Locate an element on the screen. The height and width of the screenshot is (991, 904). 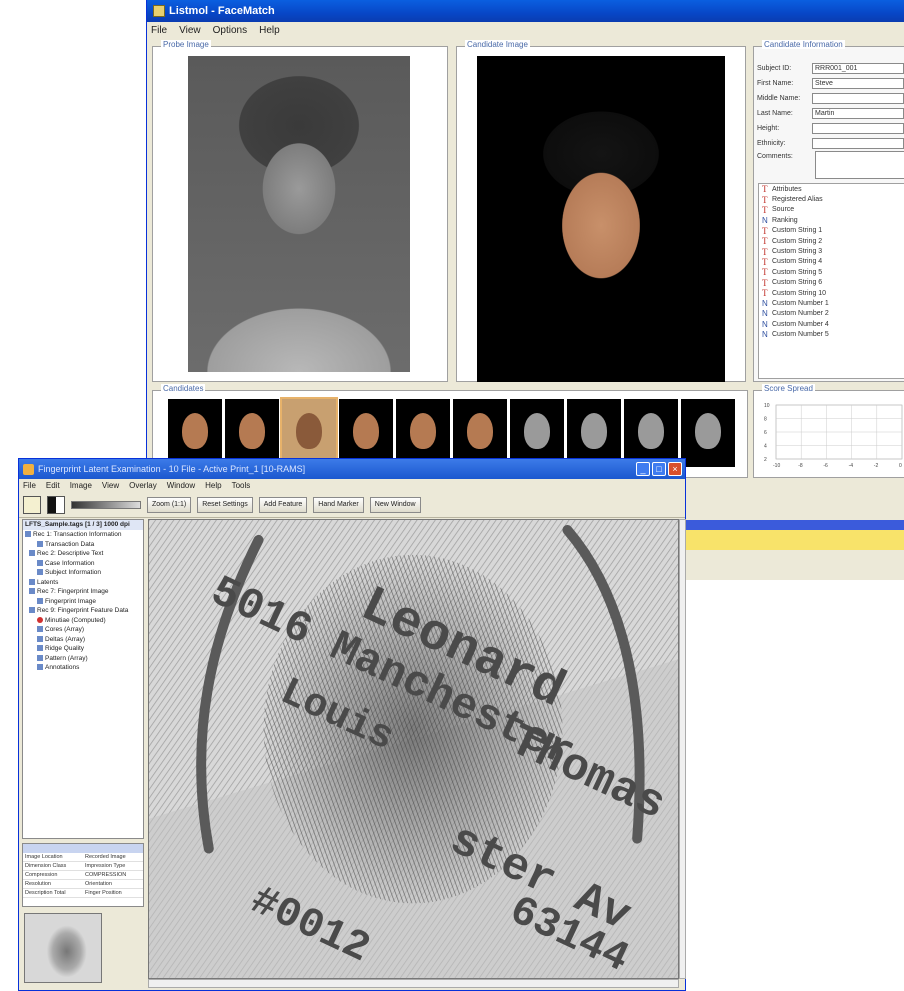
property-row: Description Total Finger Position is located at coordinates (83, 893).